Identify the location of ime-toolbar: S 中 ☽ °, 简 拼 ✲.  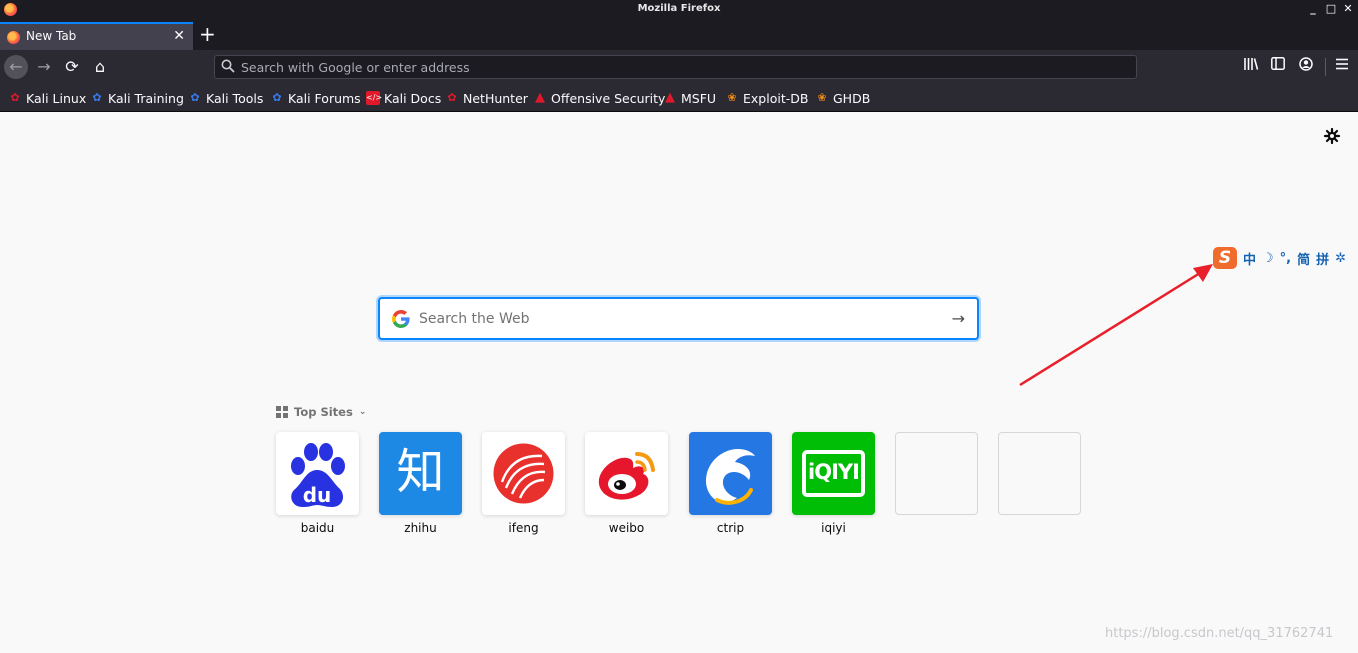
(1279, 258).